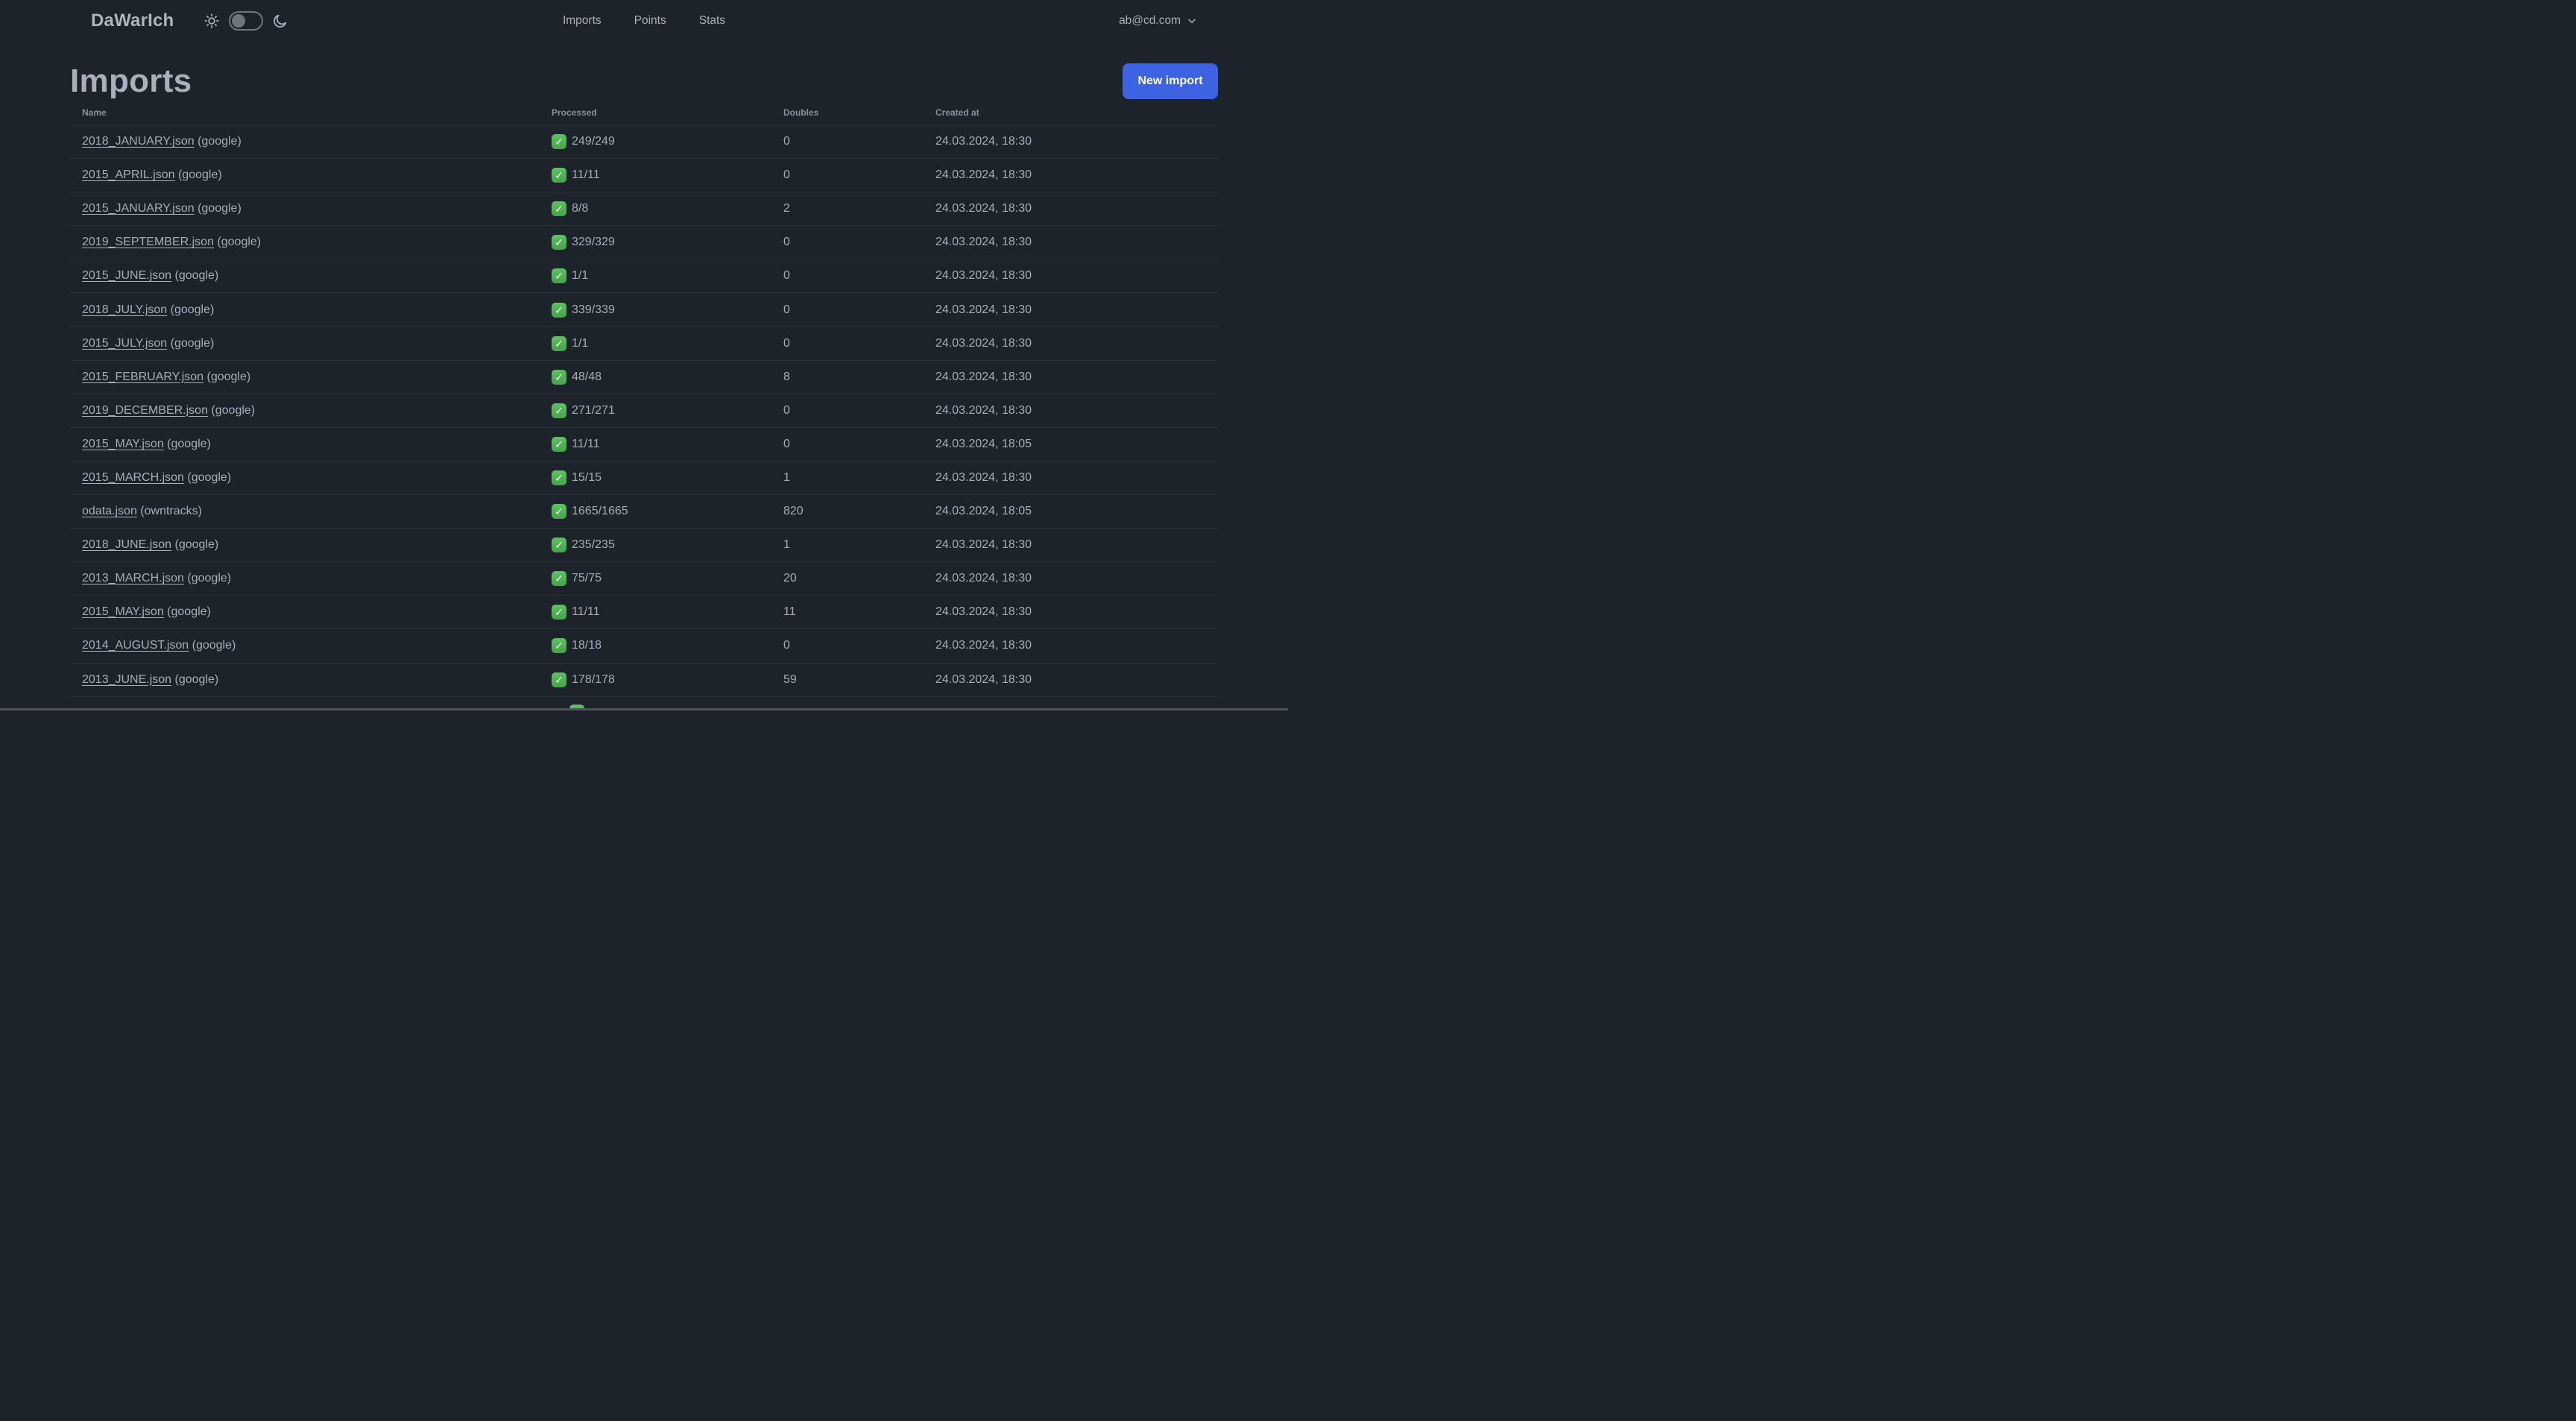 The image size is (2576, 1421). Describe the element at coordinates (593, 242) in the screenshot. I see `processed-count: 329/329` at that location.